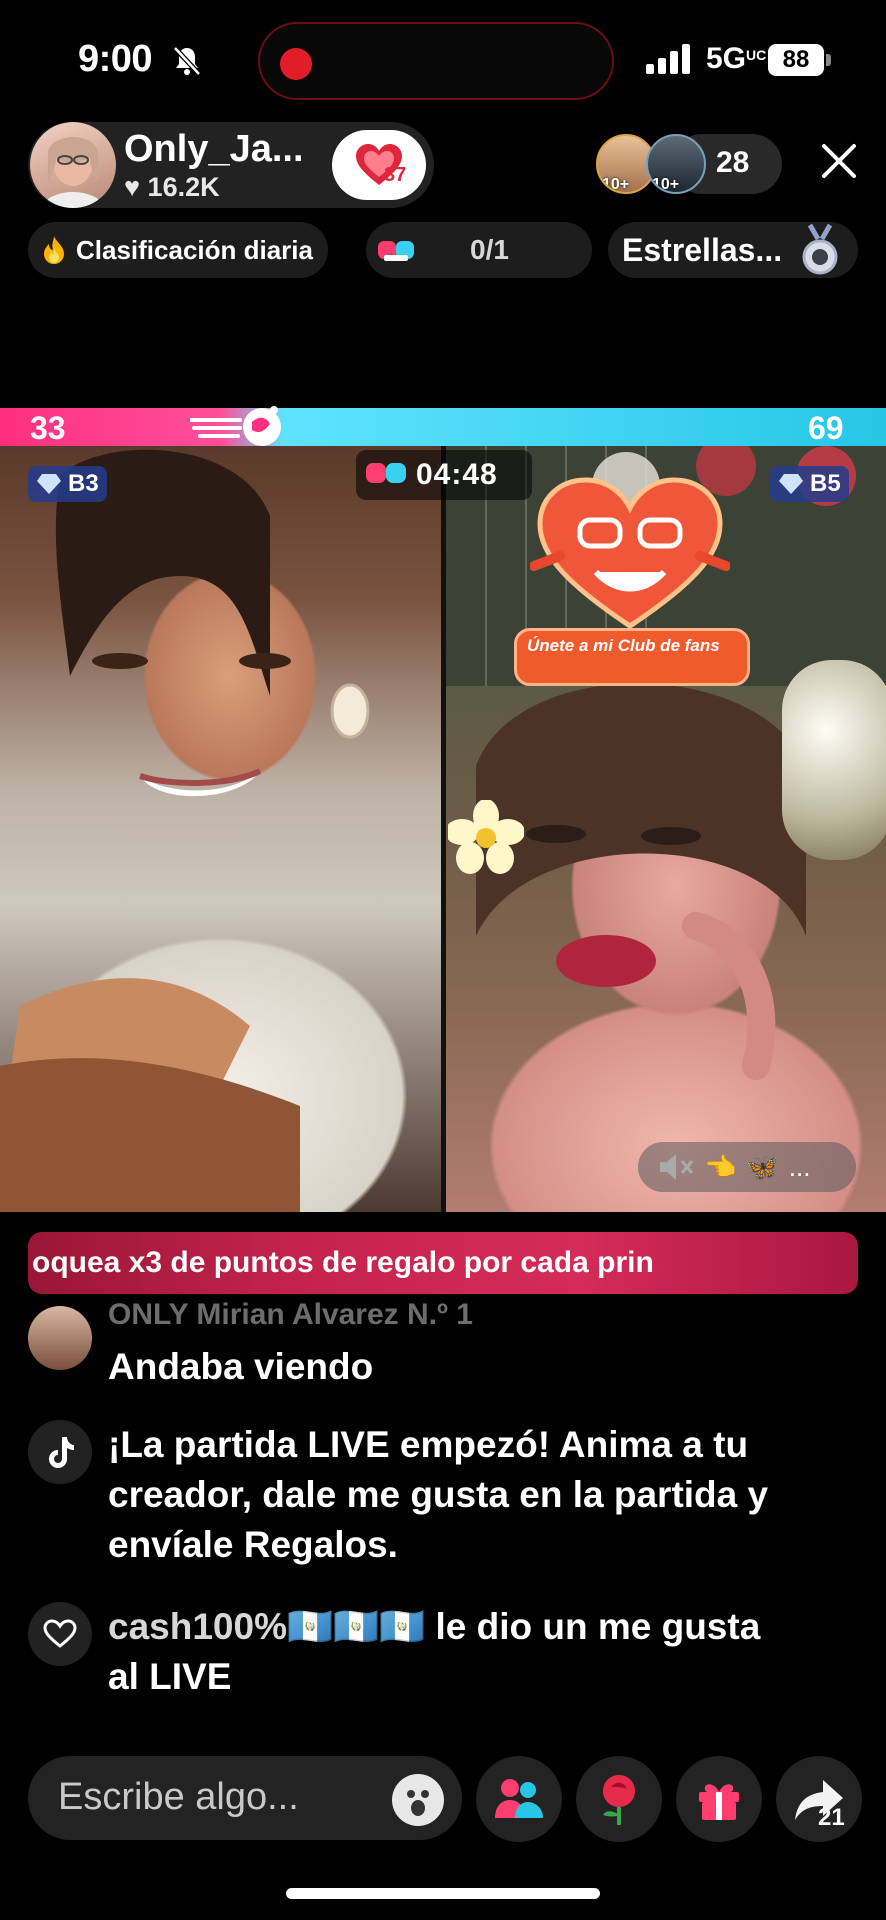 The width and height of the screenshot is (886, 1920). Describe the element at coordinates (443, 60) in the screenshot. I see `status-bar: 9:00 5GUC 88` at that location.